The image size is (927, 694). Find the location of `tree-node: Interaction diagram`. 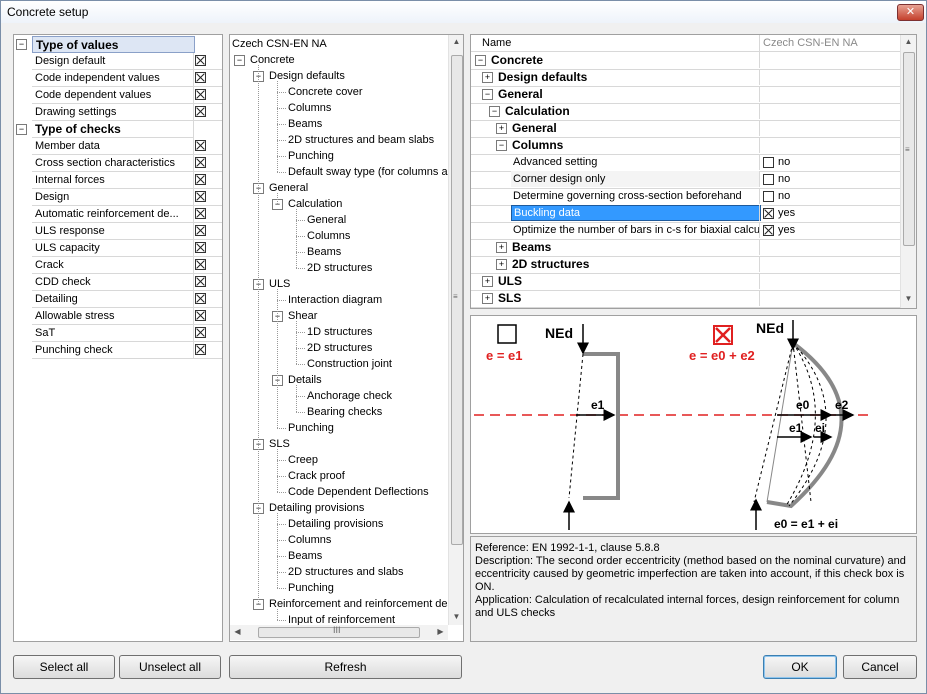

tree-node: Interaction diagram is located at coordinates (335, 300).